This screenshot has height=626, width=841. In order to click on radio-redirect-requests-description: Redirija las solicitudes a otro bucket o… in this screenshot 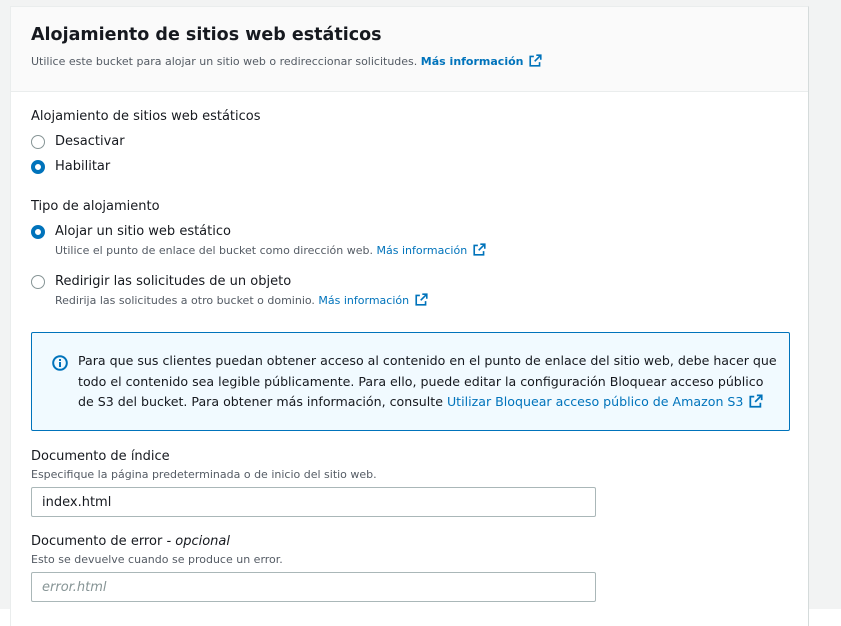, I will do `click(241, 300)`.